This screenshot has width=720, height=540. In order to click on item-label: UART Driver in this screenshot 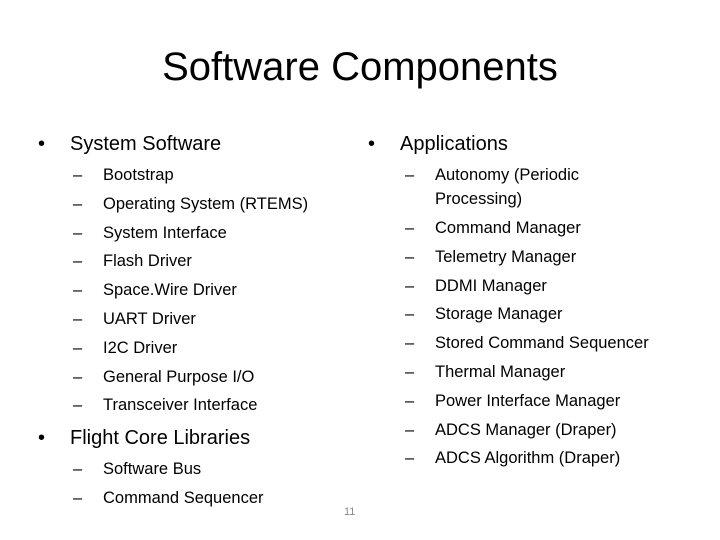, I will do `click(149, 318)`.